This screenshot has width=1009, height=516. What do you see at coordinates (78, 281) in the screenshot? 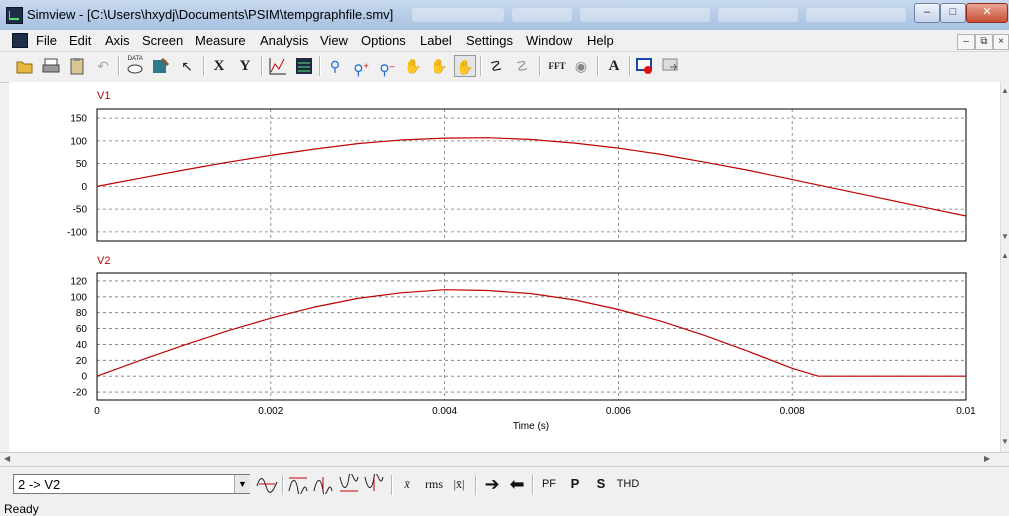
I see `y-tick-label: 120` at bounding box center [78, 281].